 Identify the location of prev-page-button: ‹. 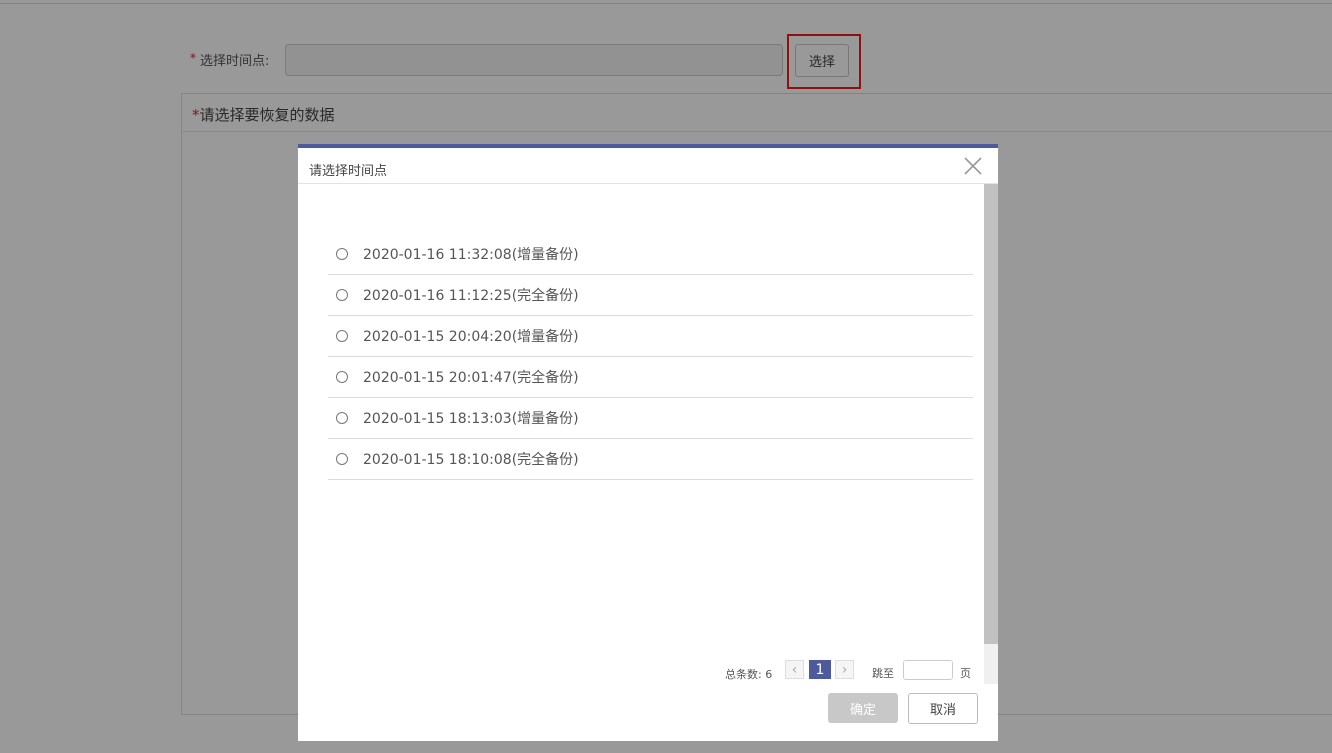
(794, 669).